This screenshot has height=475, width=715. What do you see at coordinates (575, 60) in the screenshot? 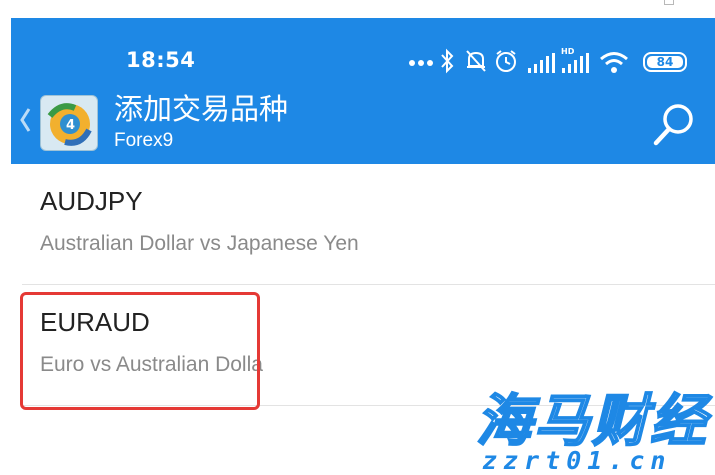
I see `hd-signal-icon: HD` at bounding box center [575, 60].